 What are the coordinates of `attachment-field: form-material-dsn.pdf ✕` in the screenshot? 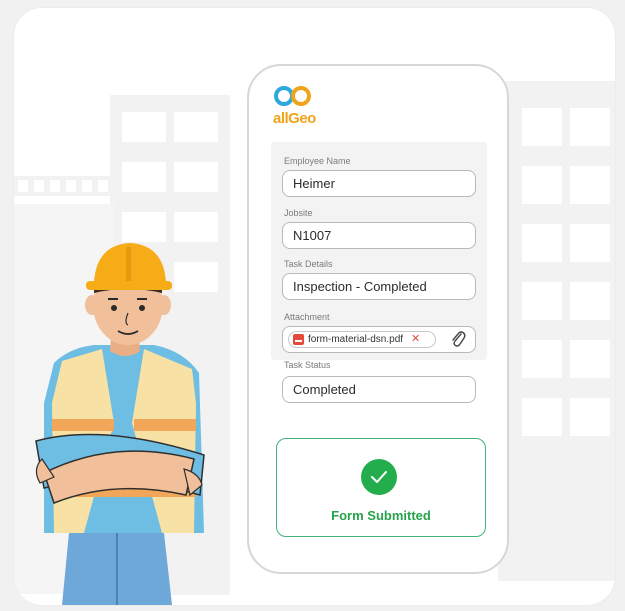 It's located at (379, 339).